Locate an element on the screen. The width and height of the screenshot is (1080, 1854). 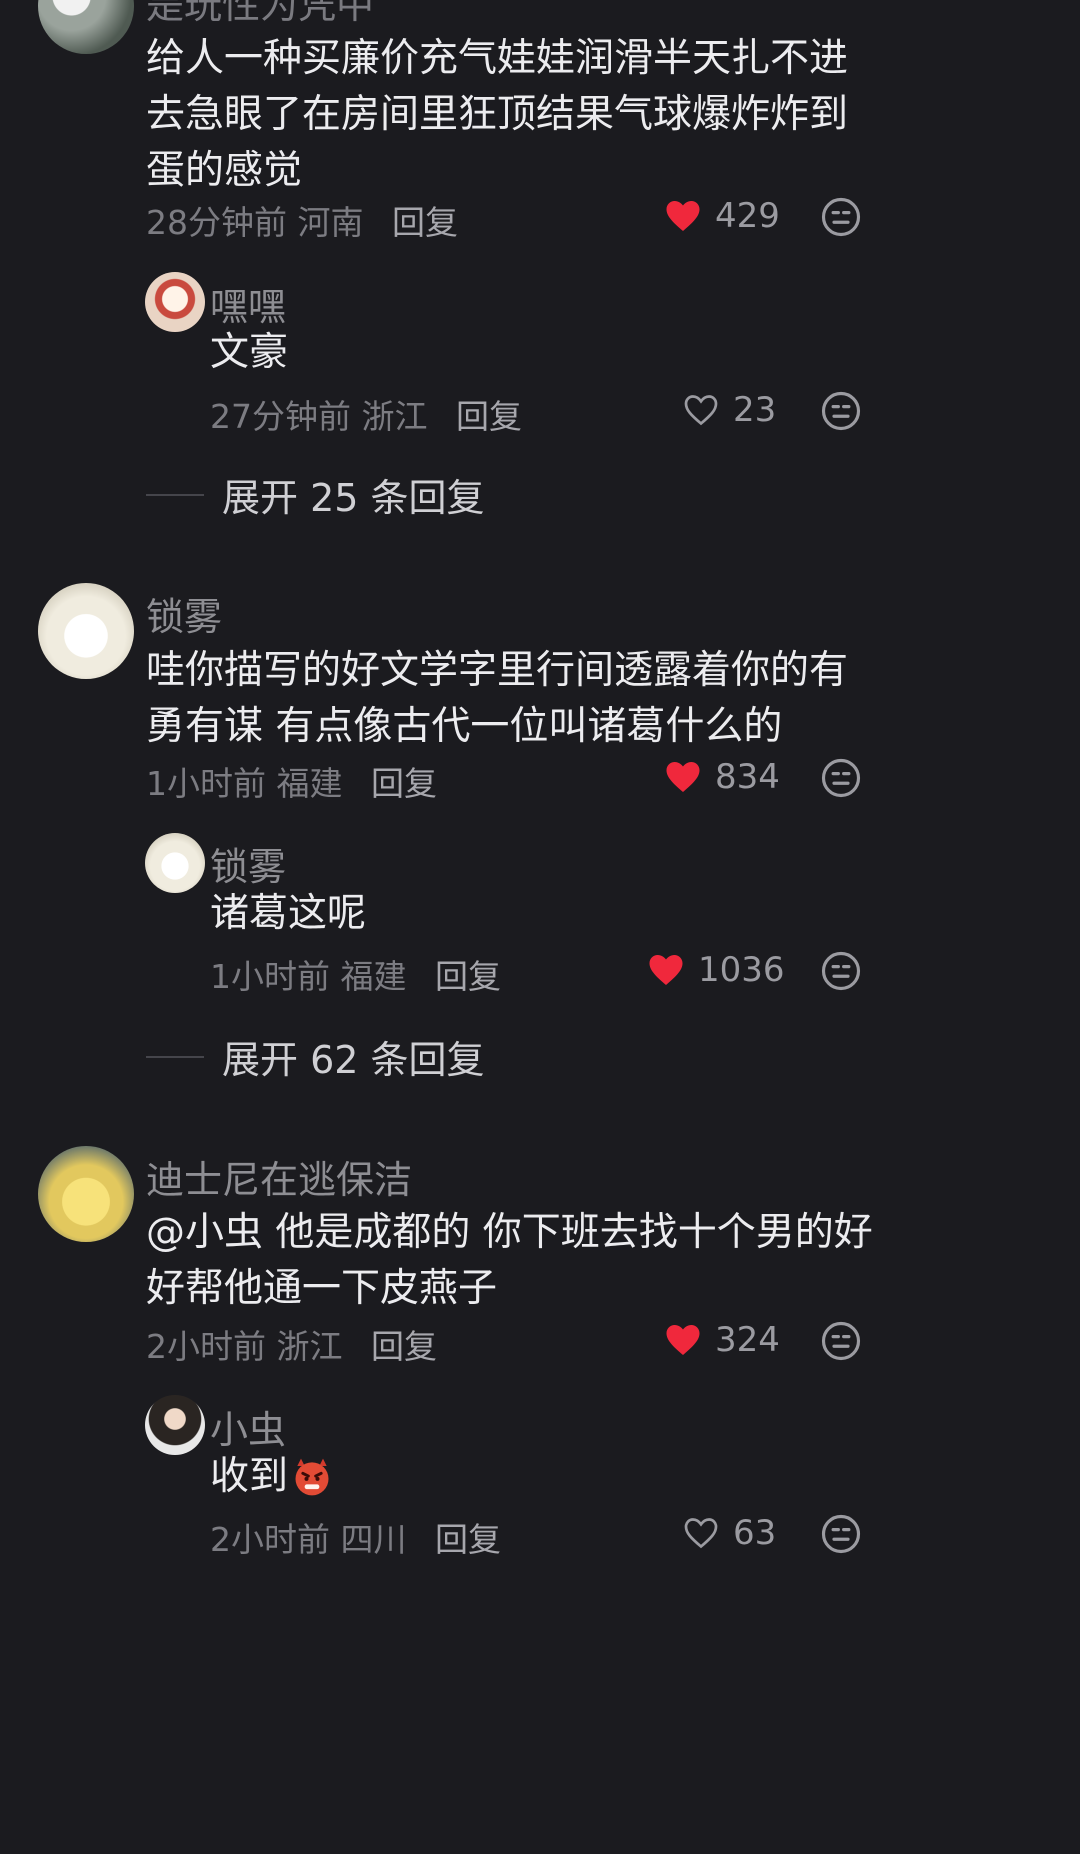
expand-replies-button: 展开 25 条回复 is located at coordinates (315, 494).